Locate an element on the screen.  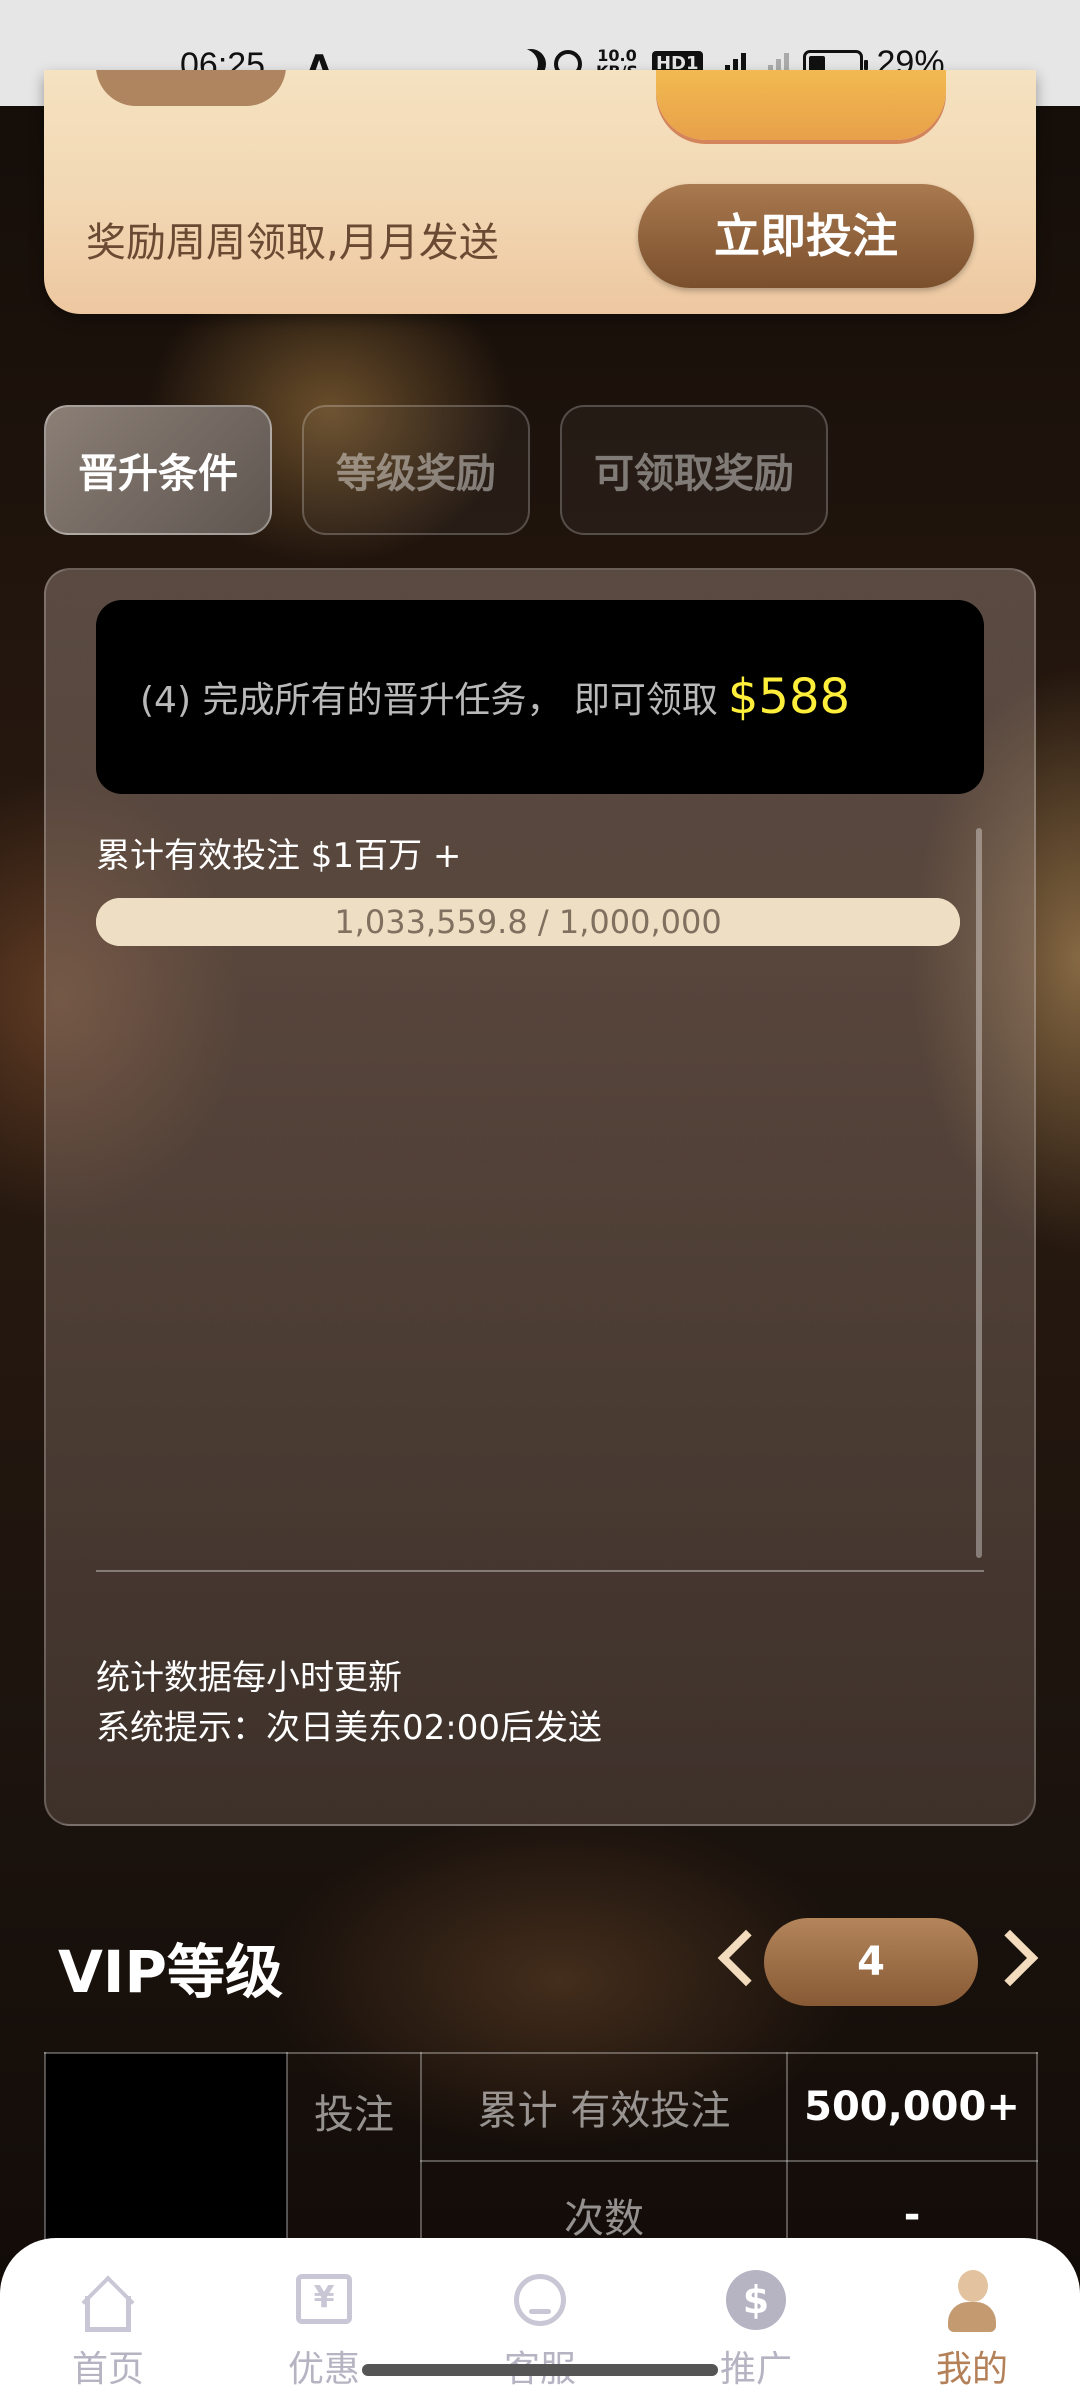
reward-amount: $588 is located at coordinates (789, 697).